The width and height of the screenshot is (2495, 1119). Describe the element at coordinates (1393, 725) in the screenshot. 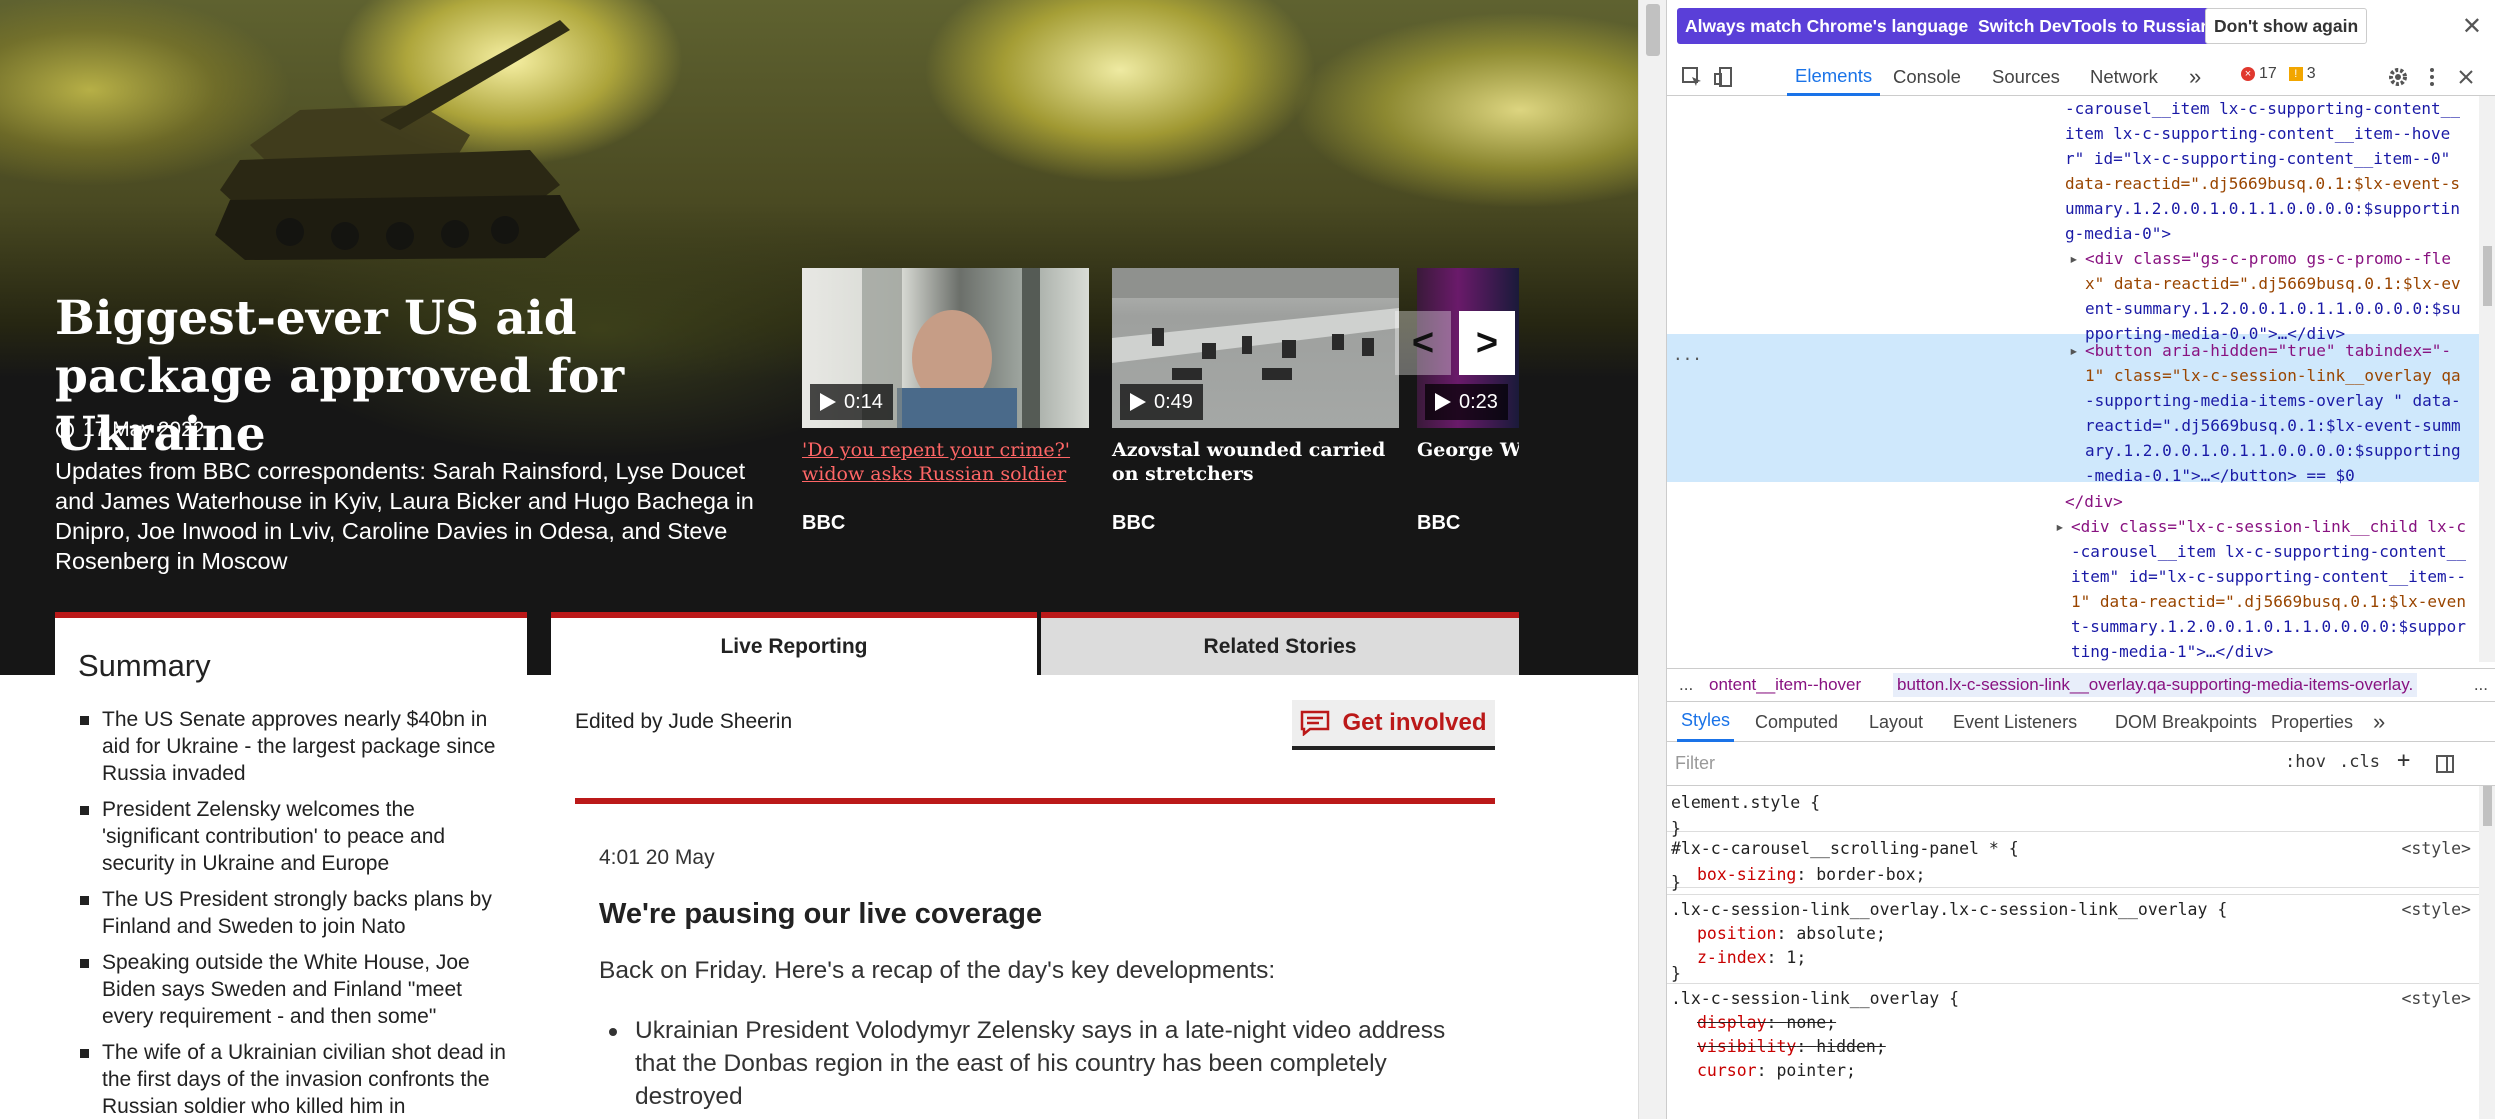

I see `get-involved-button: Get involved` at that location.